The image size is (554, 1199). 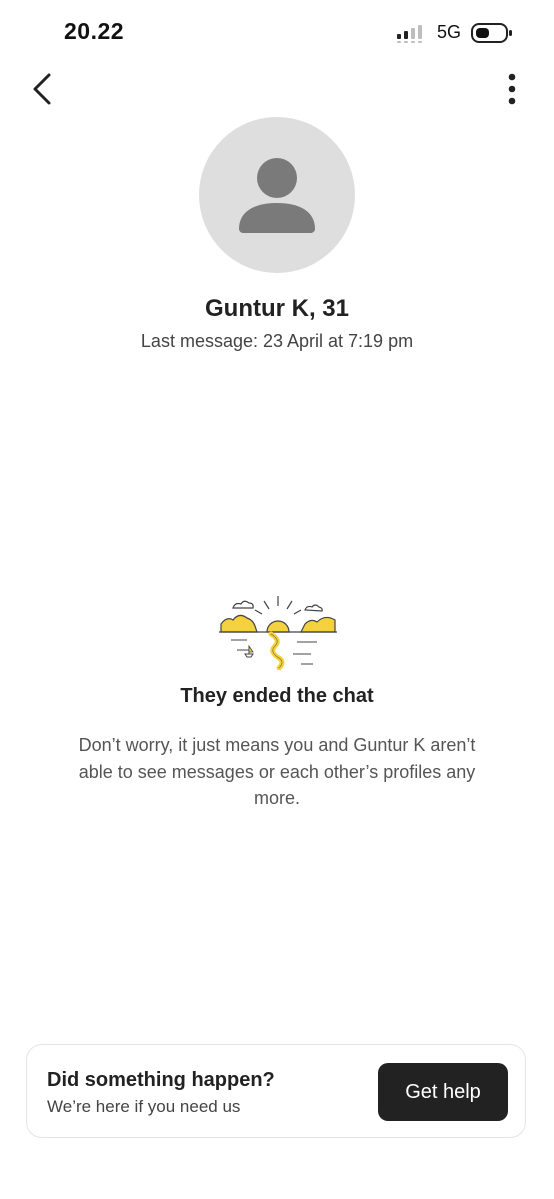 I want to click on help-card-title: Did something happen?, so click(x=161, y=1080).